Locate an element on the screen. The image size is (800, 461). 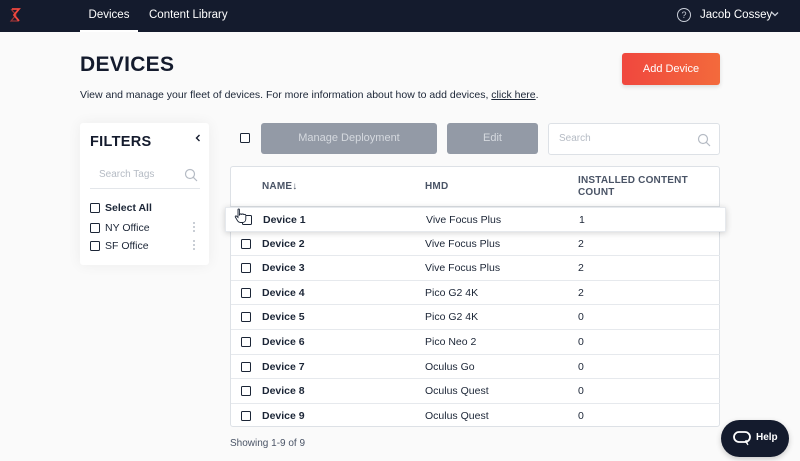
manage-deployment-button: Manage Deployment is located at coordinates (349, 138).